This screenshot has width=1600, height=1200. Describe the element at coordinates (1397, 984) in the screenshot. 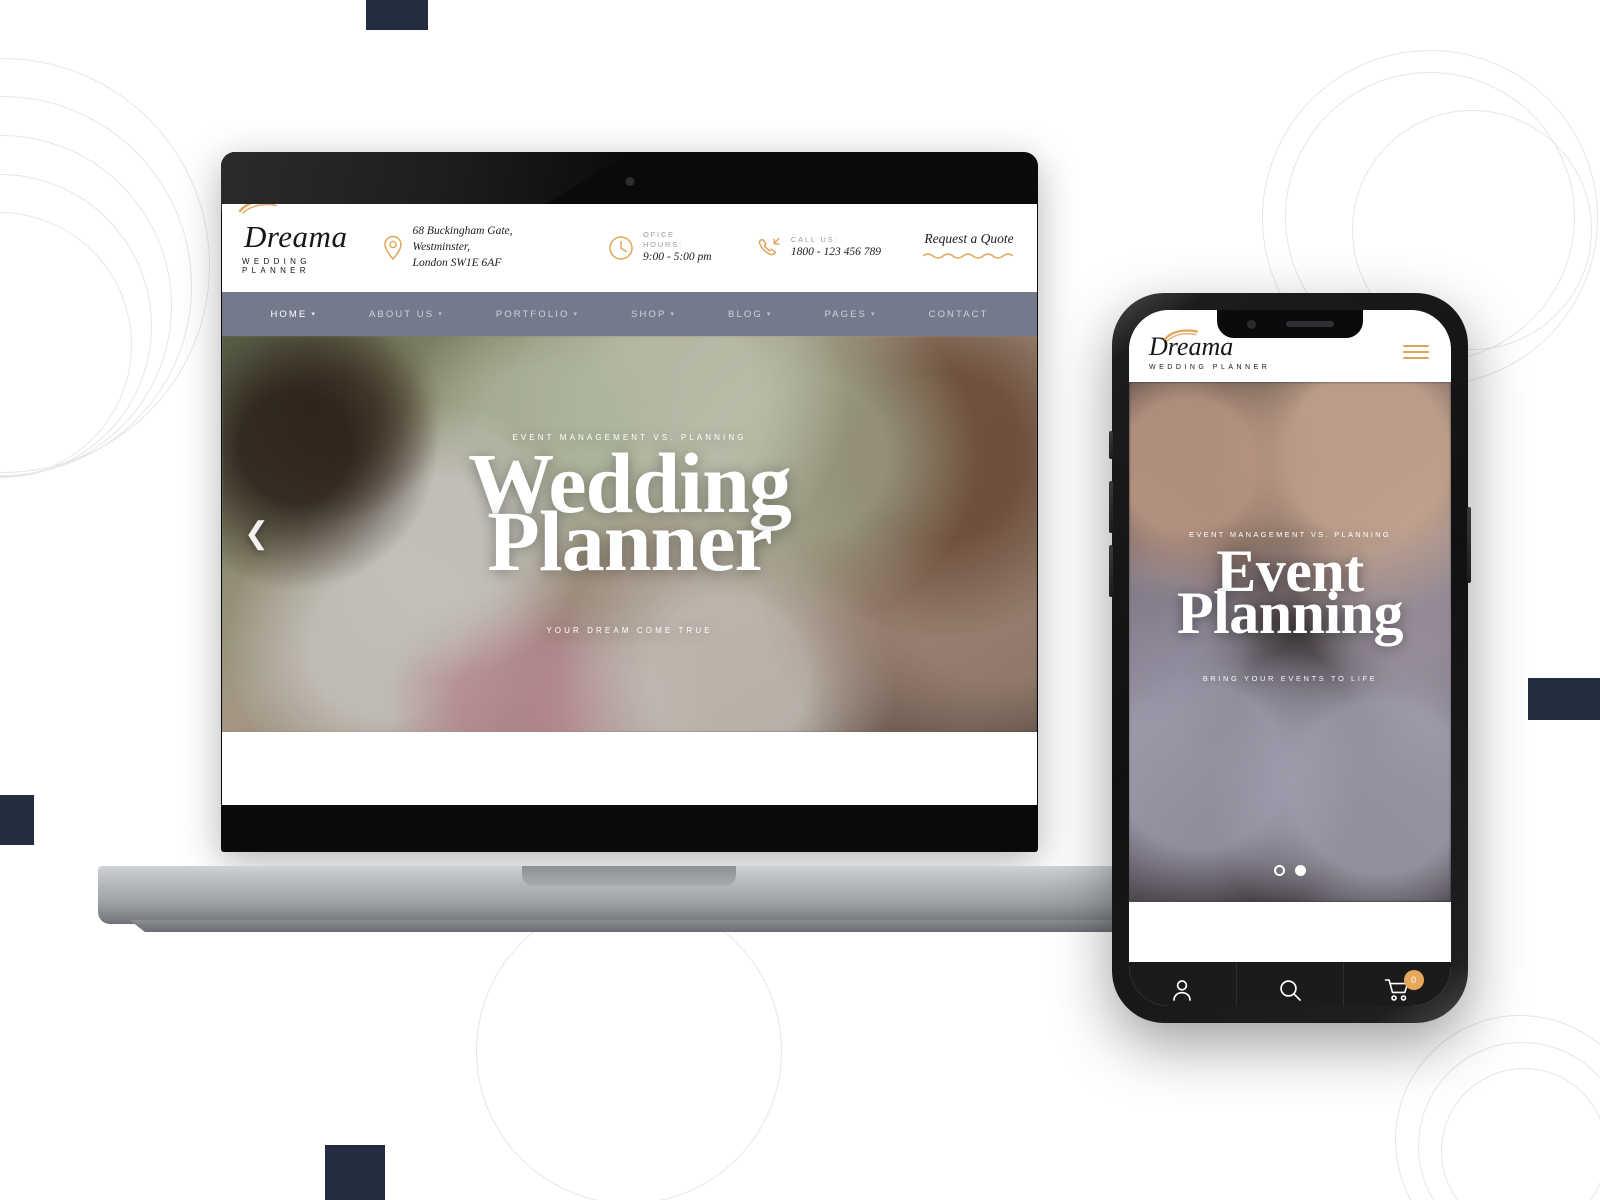

I see `tab-cart: 0` at that location.